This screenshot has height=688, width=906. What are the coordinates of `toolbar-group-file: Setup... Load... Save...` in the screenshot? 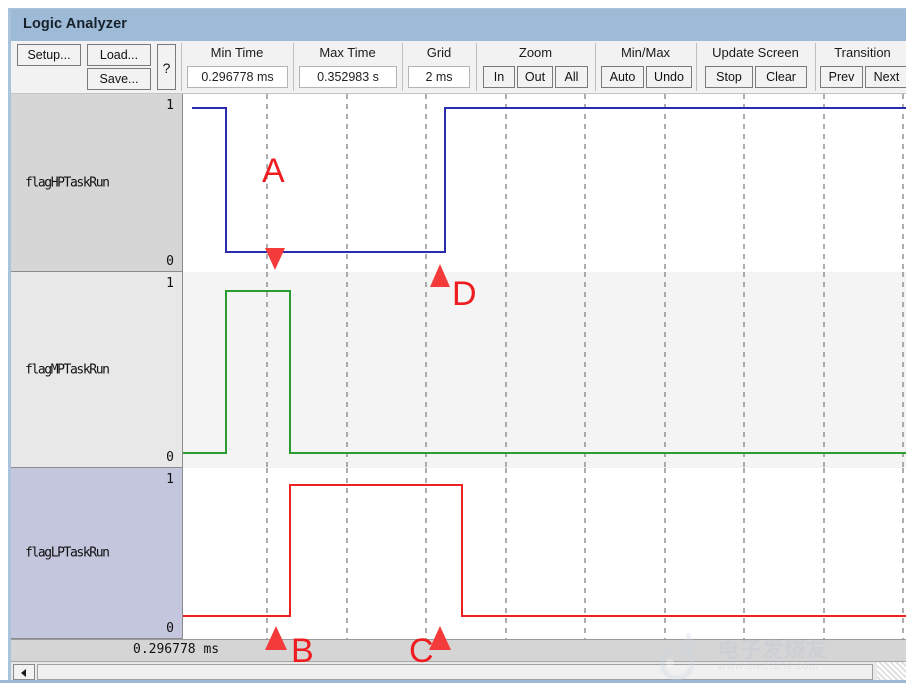 It's located at (84, 67).